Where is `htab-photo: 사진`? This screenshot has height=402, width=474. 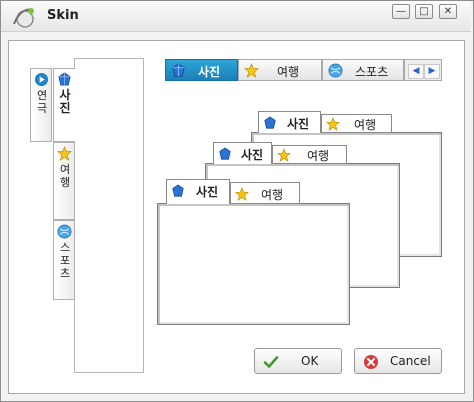 htab-photo: 사진 is located at coordinates (201, 70).